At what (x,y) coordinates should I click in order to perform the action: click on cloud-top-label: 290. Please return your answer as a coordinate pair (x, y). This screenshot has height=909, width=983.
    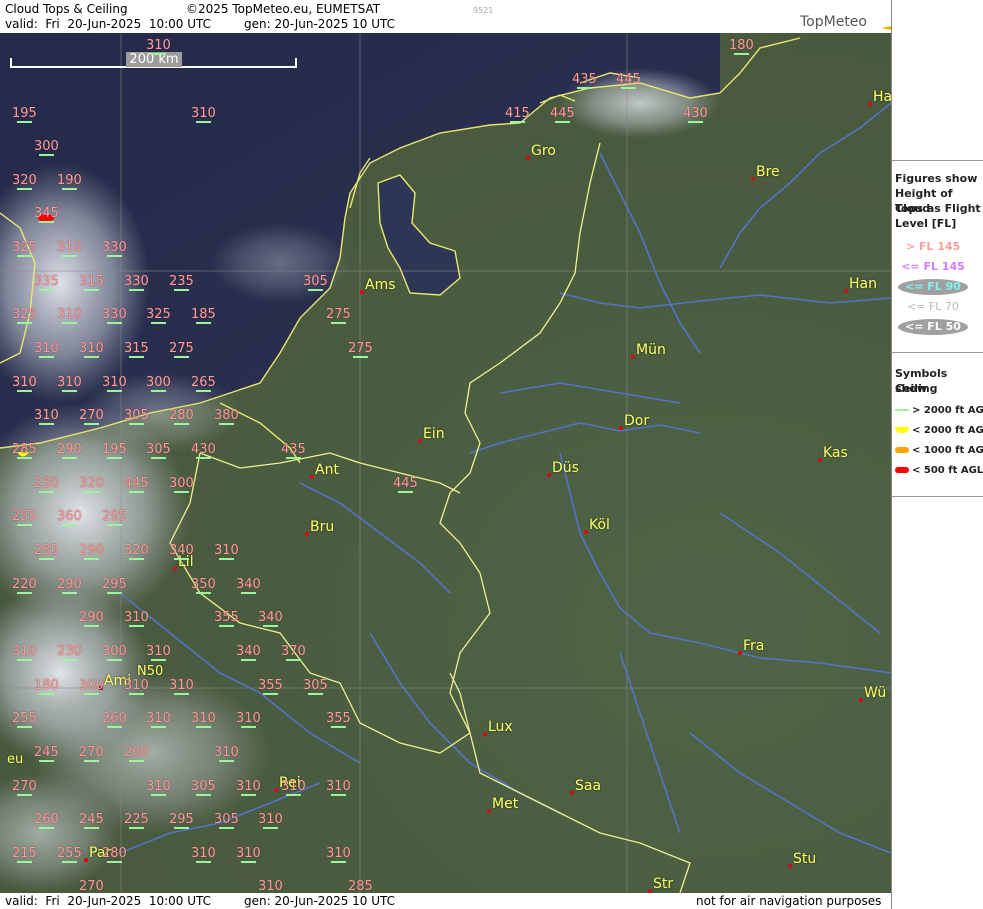
    Looking at the image, I should click on (69, 586).